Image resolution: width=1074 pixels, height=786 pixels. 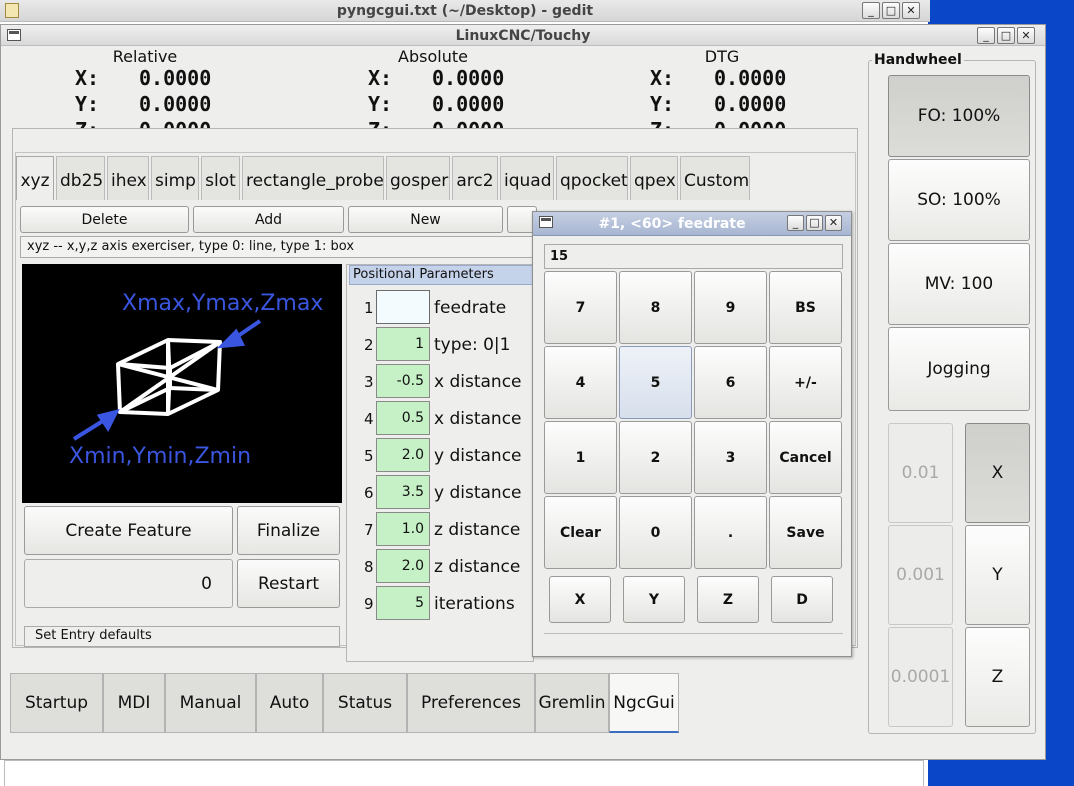 What do you see at coordinates (920, 677) in the screenshot?
I see `increment-0-0001-button: 0.0001` at bounding box center [920, 677].